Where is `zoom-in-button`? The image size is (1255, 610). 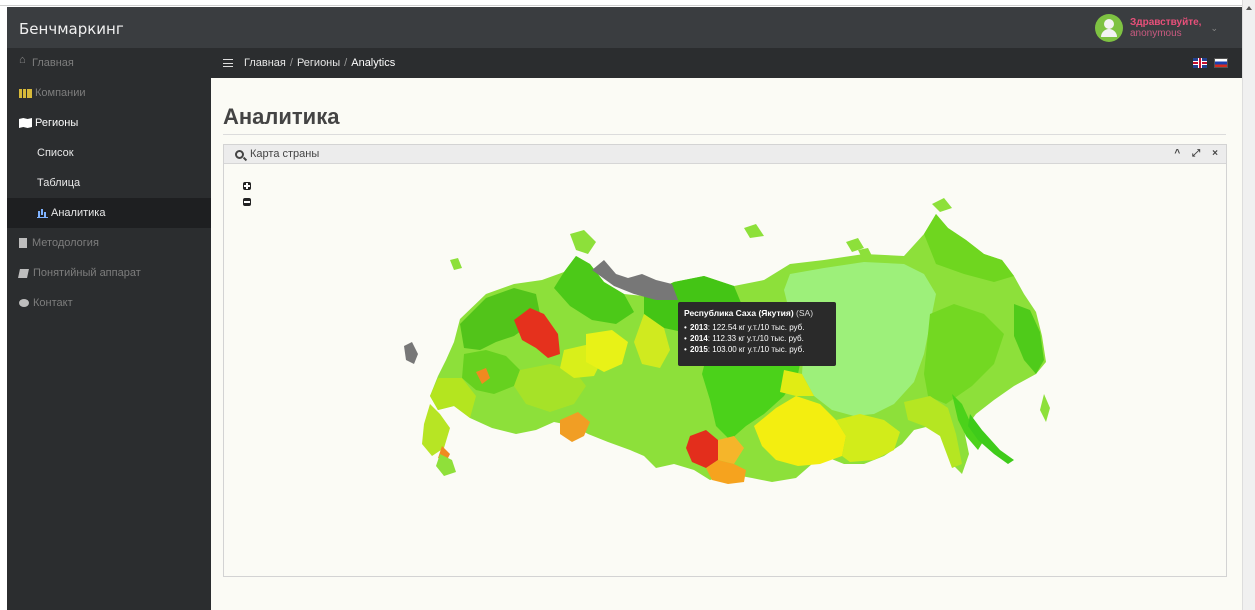 zoom-in-button is located at coordinates (247, 186).